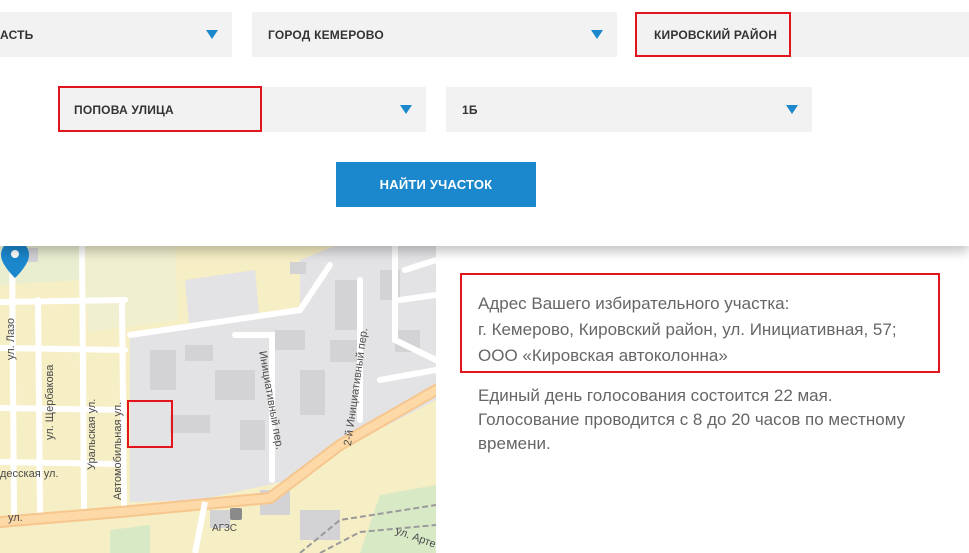  What do you see at coordinates (50, 402) in the screenshot?
I see `map-label-shcherbakova: ул. Щербакова` at bounding box center [50, 402].